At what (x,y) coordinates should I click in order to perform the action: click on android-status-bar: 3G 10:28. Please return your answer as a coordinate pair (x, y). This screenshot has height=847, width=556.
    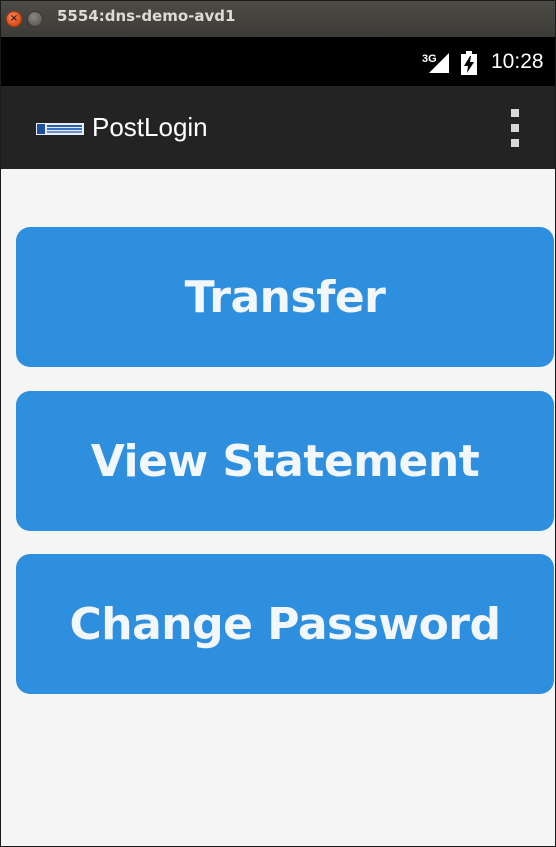
    Looking at the image, I should click on (278, 61).